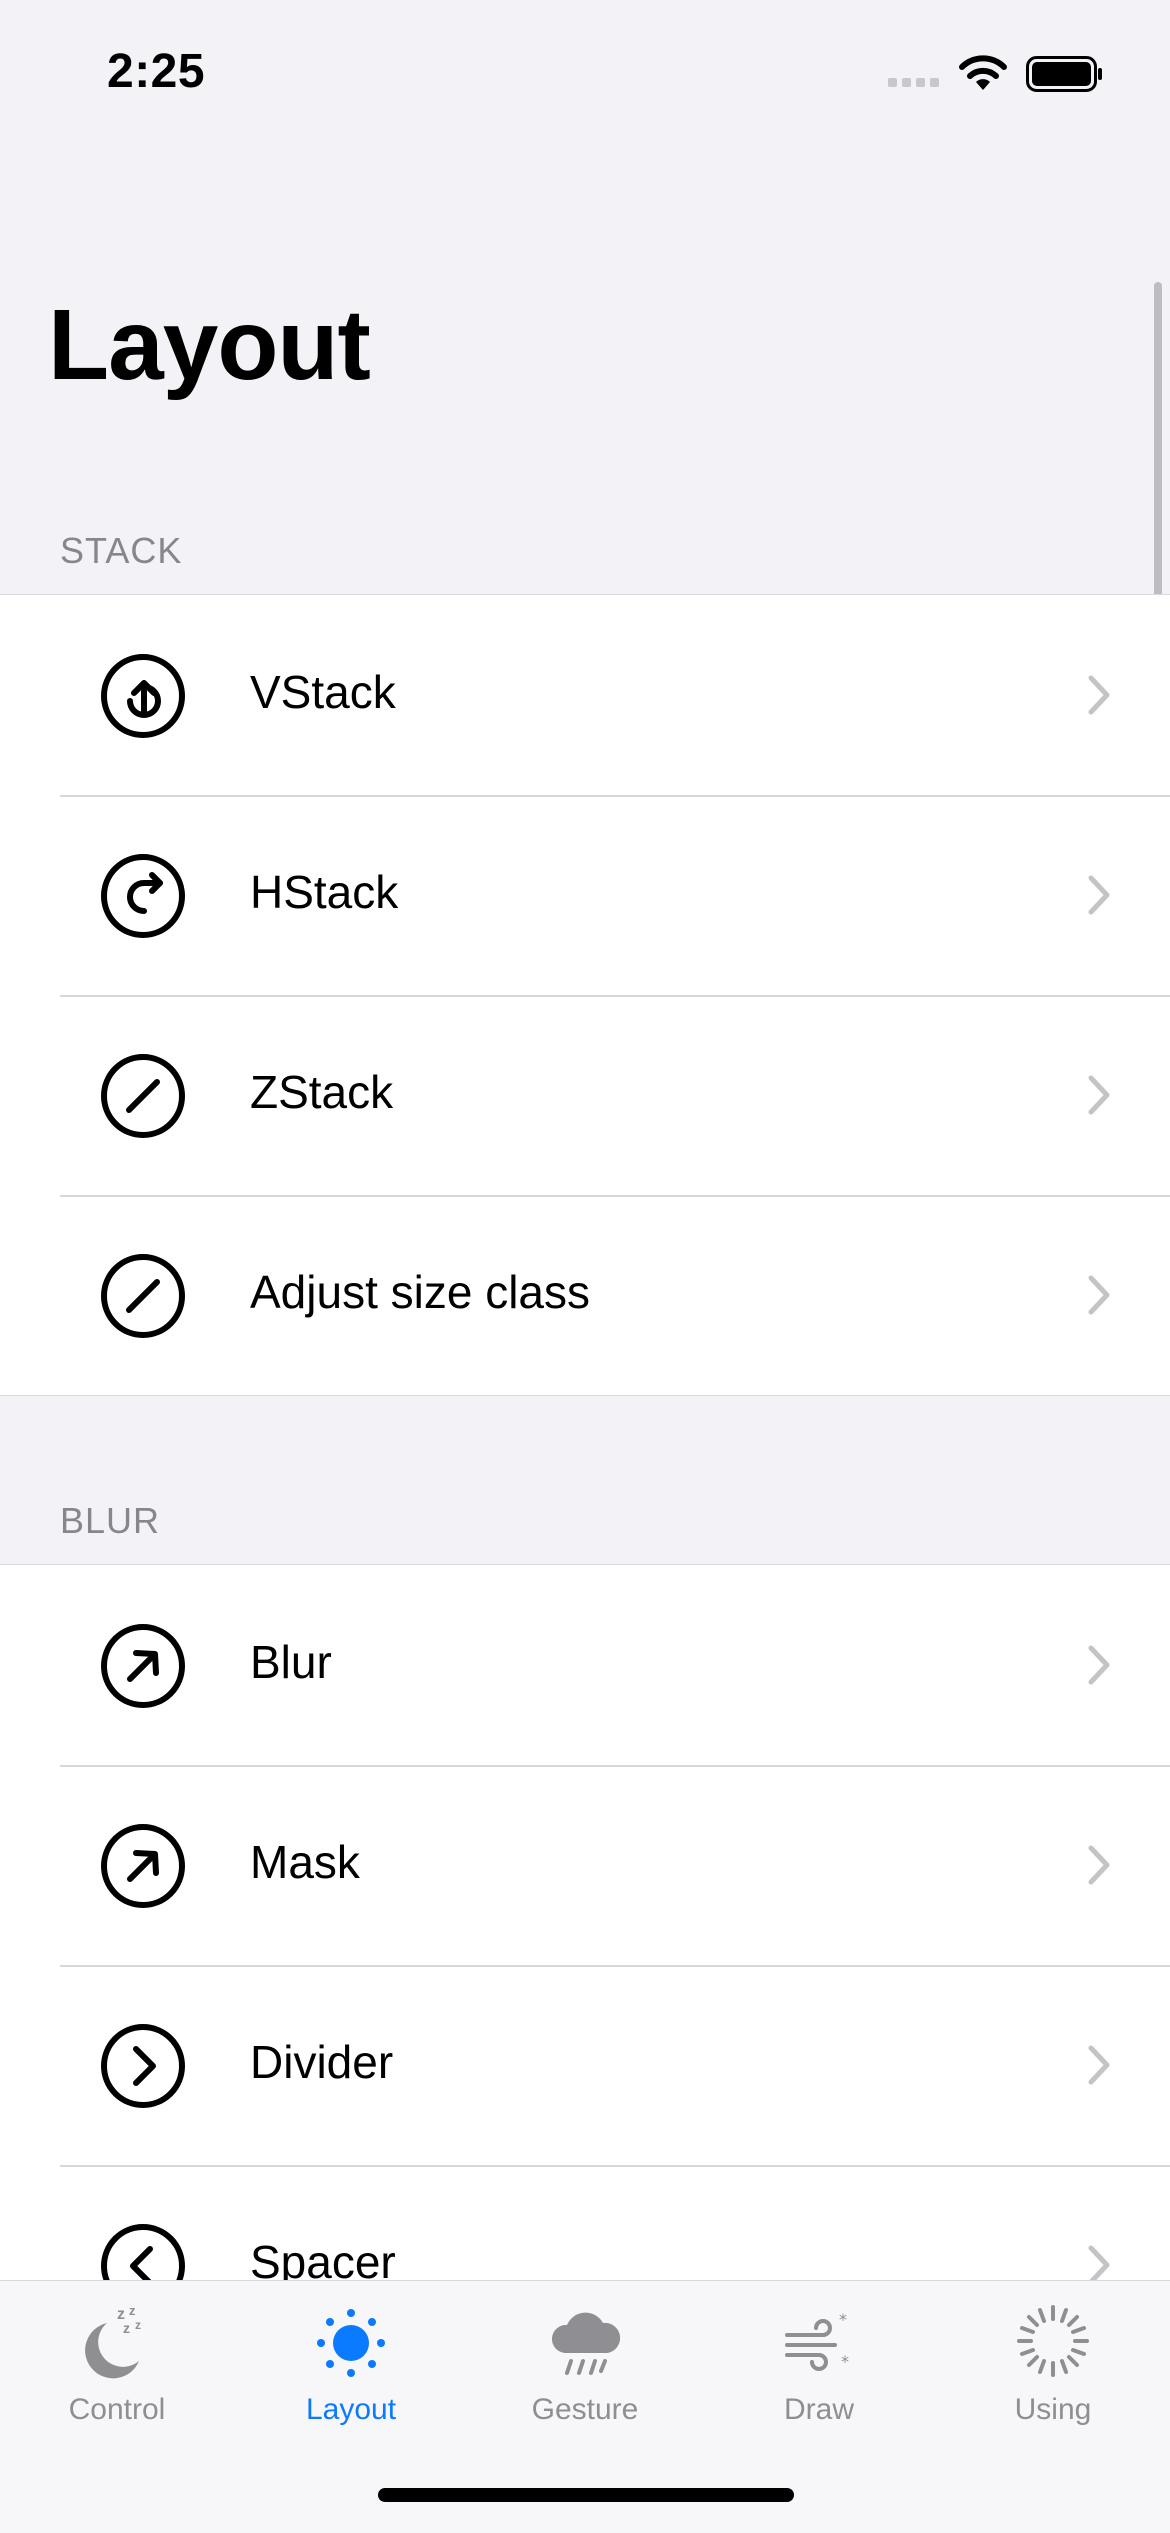  Describe the element at coordinates (913, 82) in the screenshot. I see `cellular-signal-icon` at that location.